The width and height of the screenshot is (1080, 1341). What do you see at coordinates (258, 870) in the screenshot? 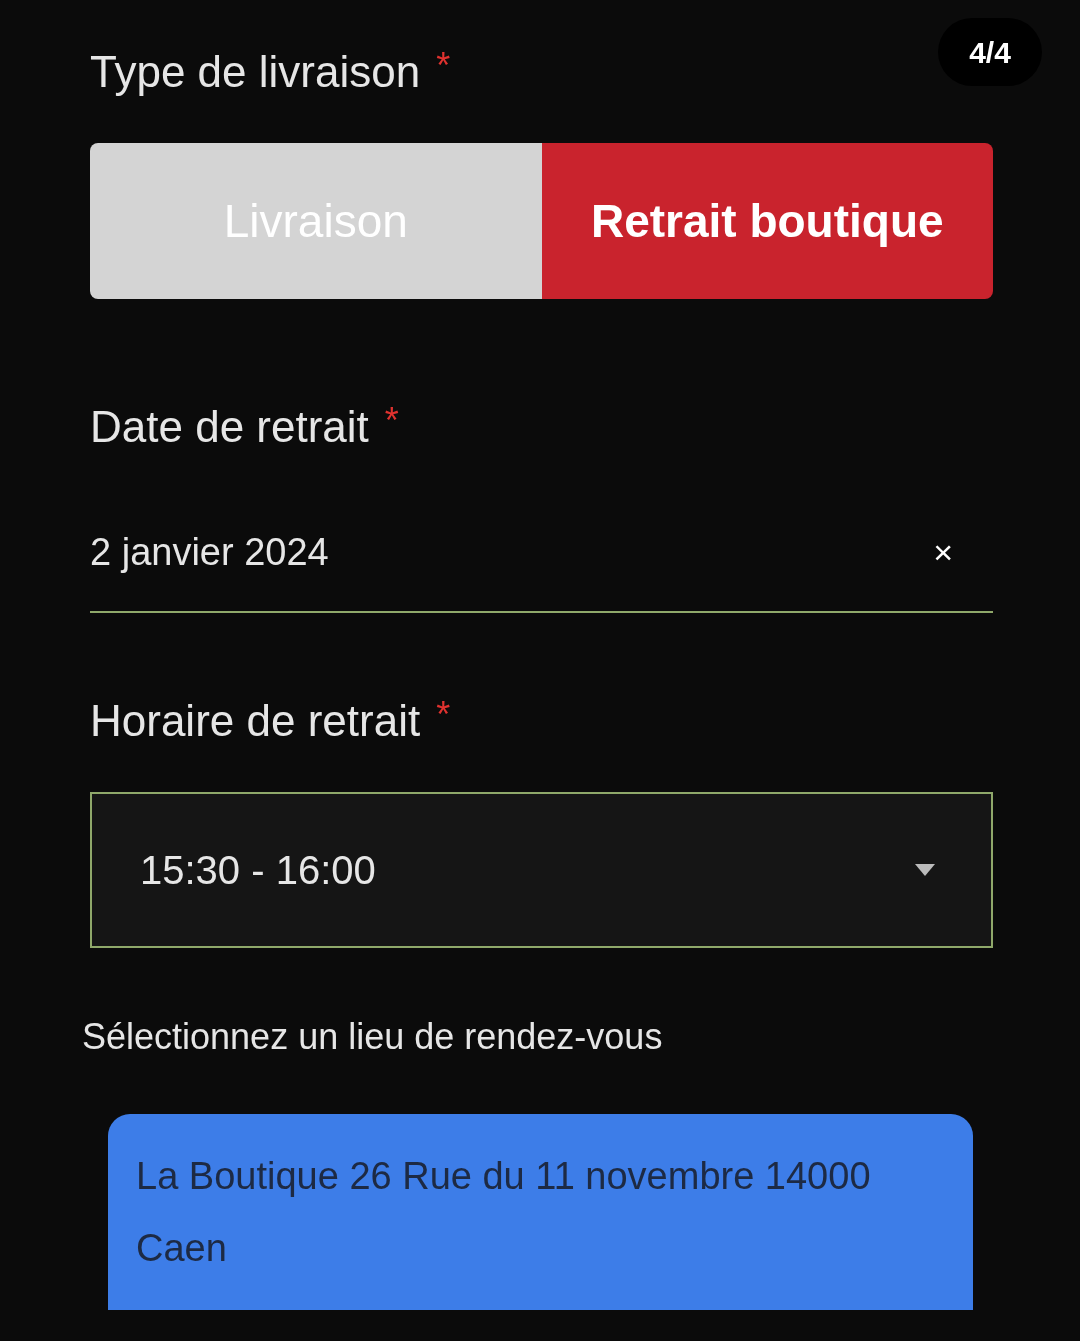
I see `time-value: 15:30 - 16:00` at bounding box center [258, 870].